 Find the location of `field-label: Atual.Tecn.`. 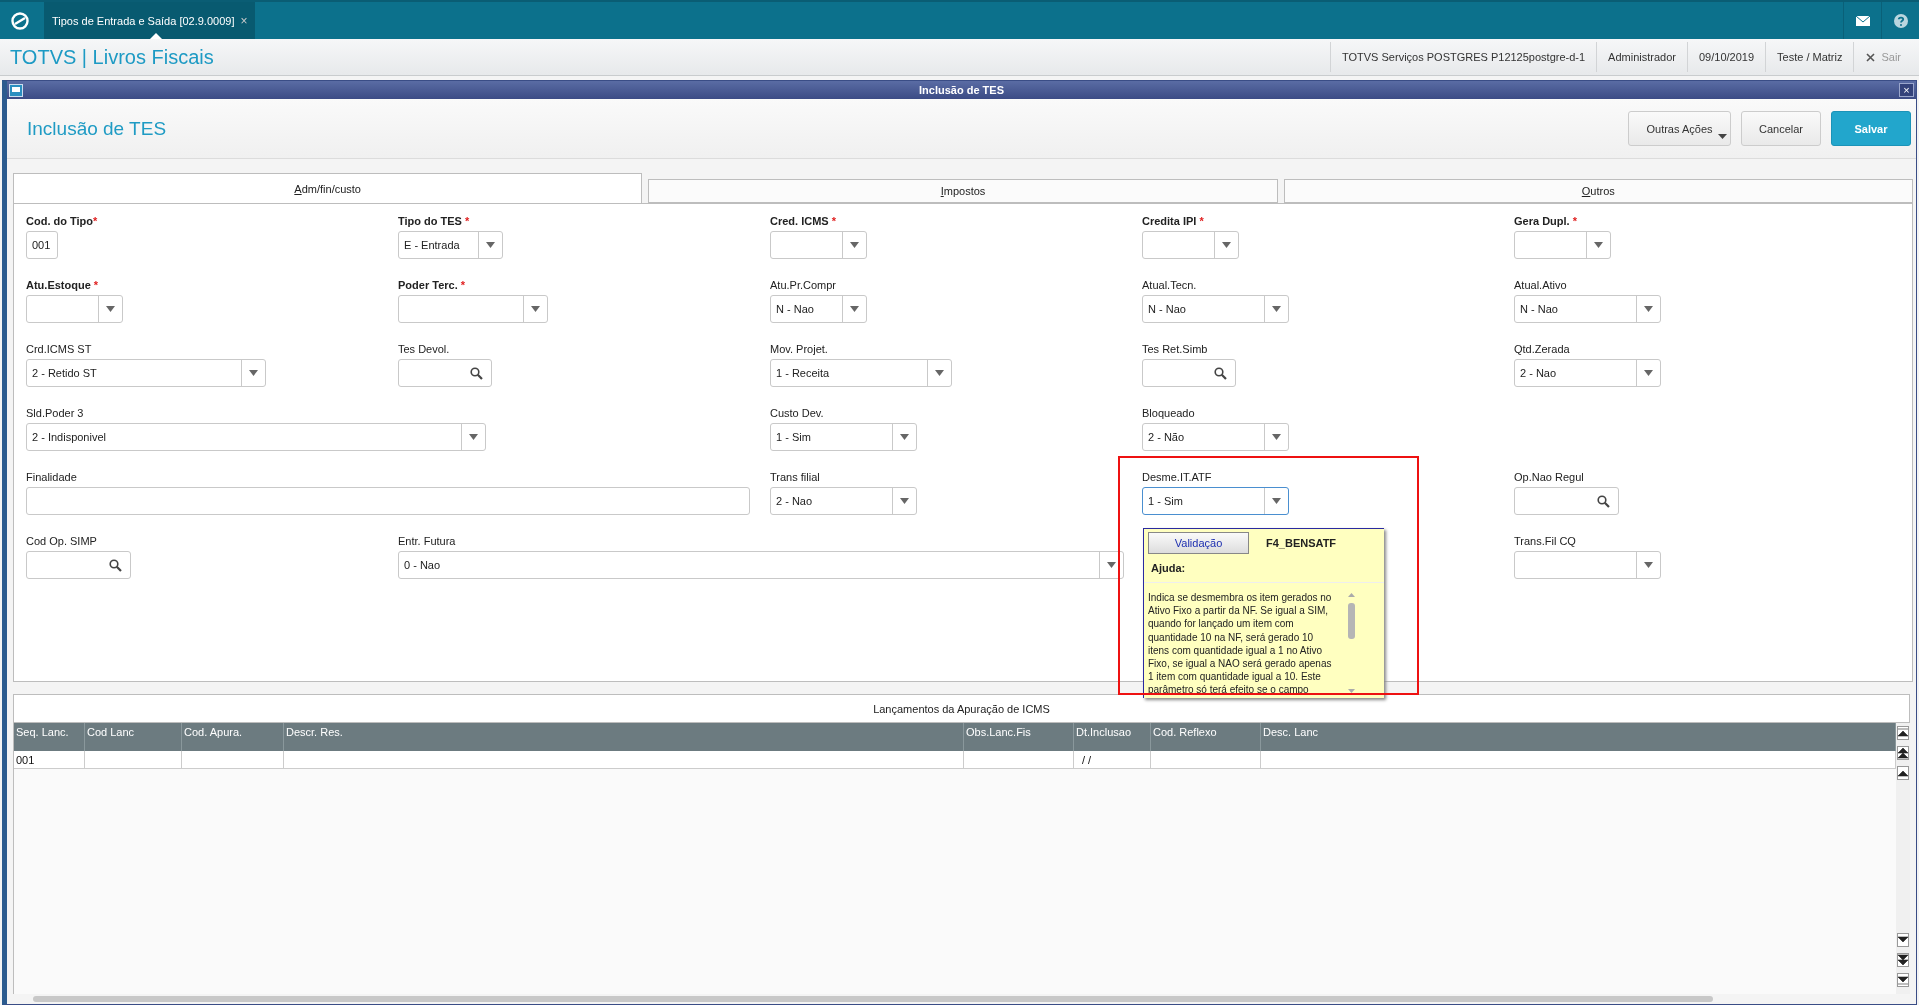

field-label: Atual.Tecn. is located at coordinates (1169, 285).